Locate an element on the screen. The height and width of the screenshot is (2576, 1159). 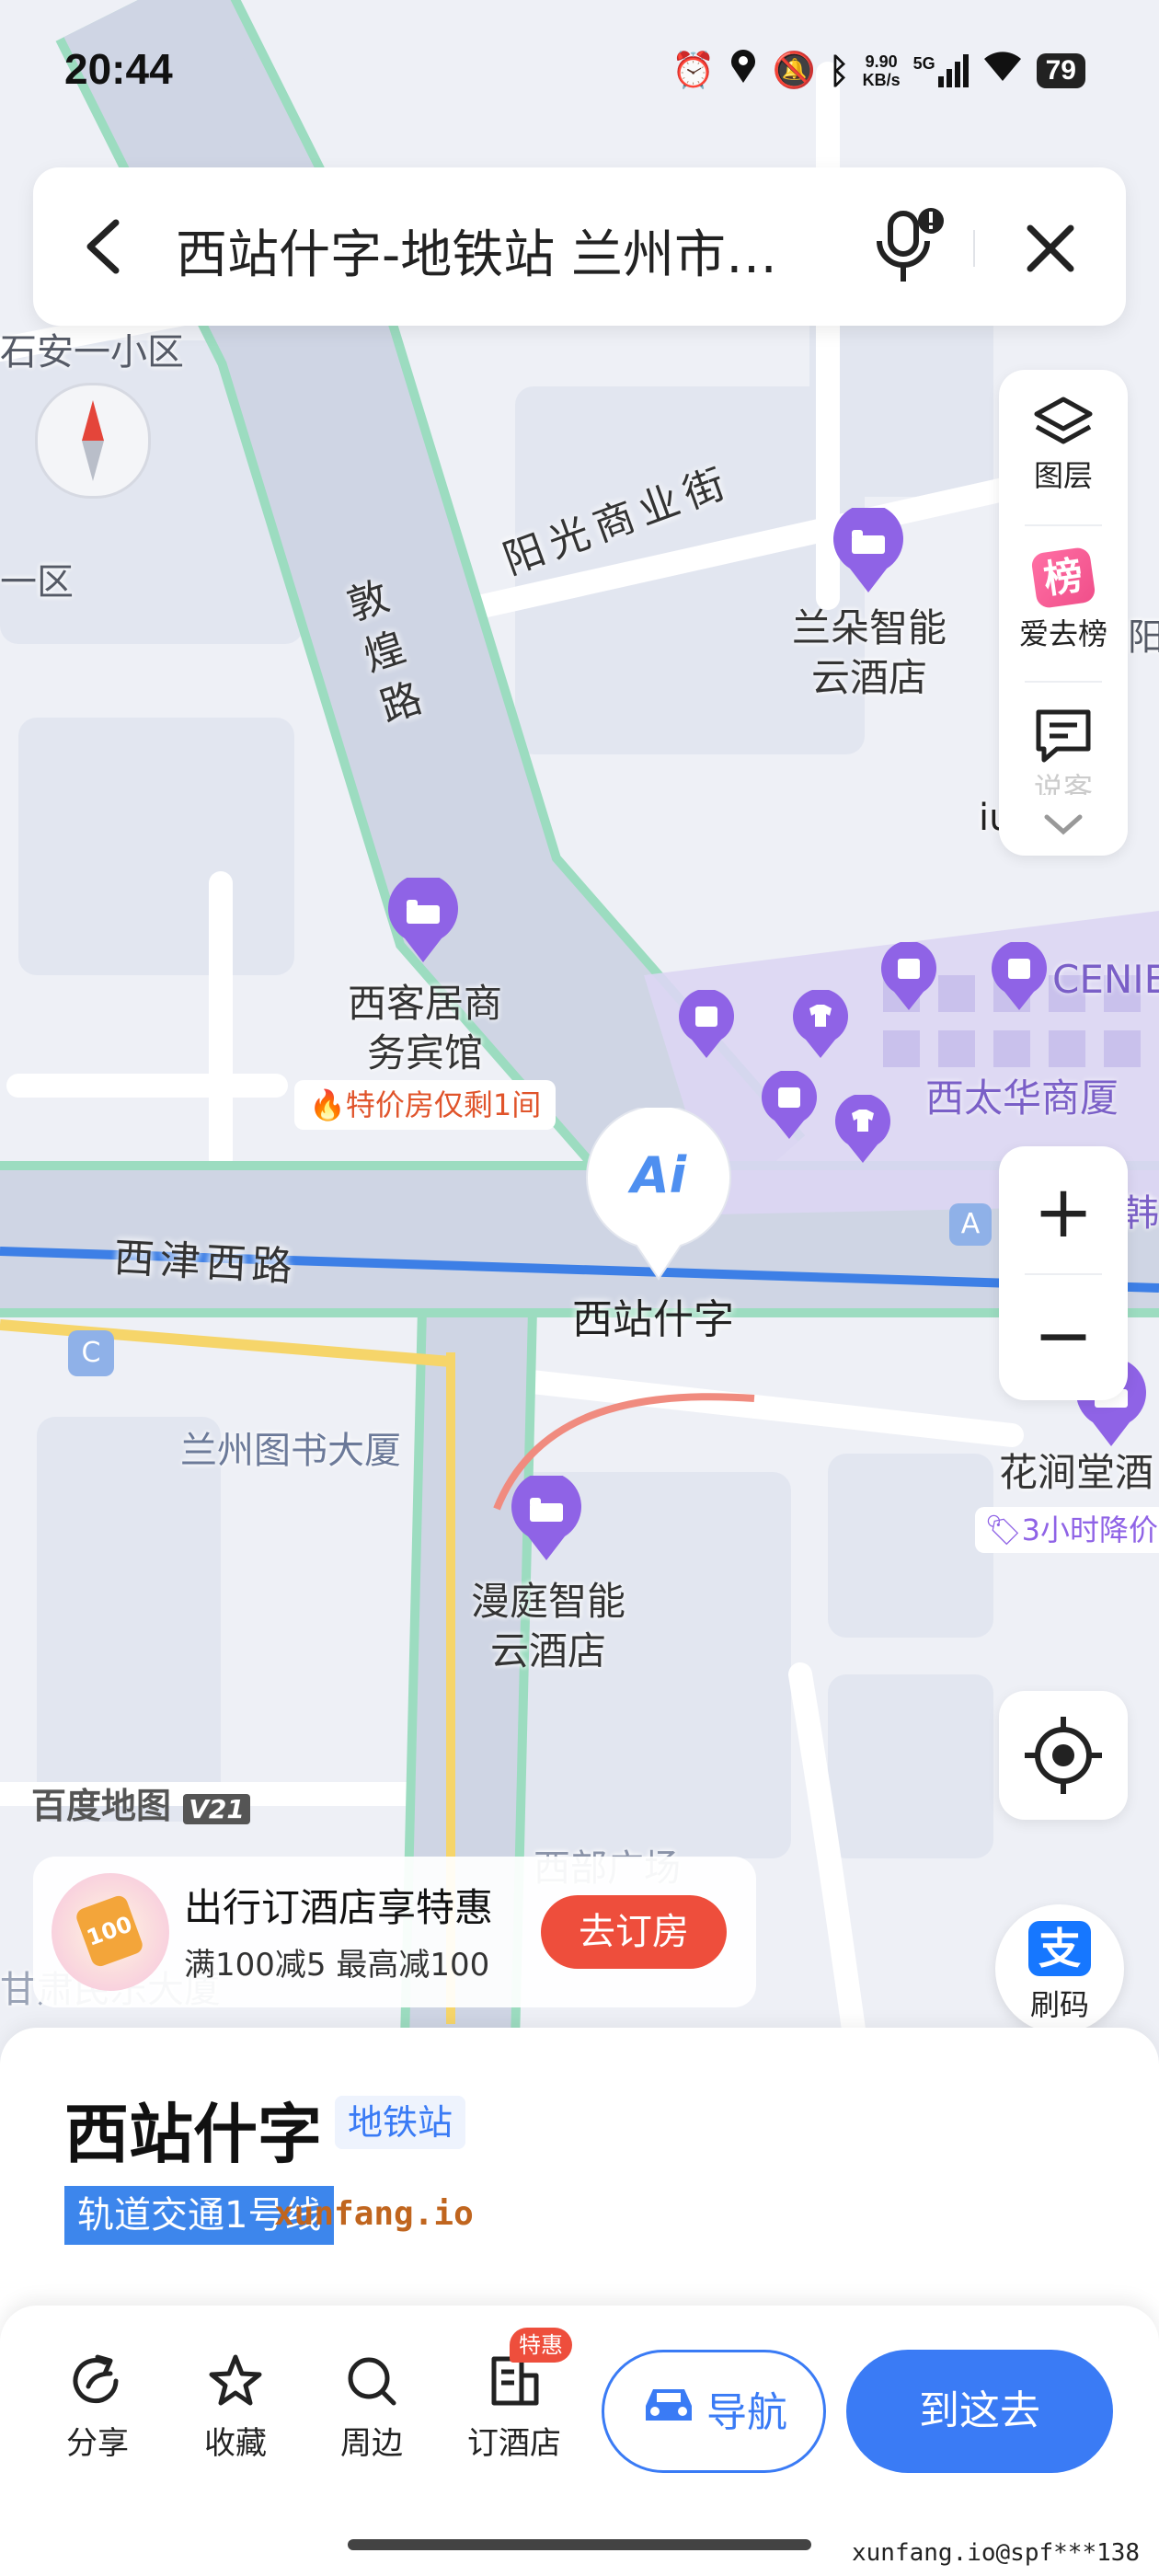
search-icon is located at coordinates (372, 2381).